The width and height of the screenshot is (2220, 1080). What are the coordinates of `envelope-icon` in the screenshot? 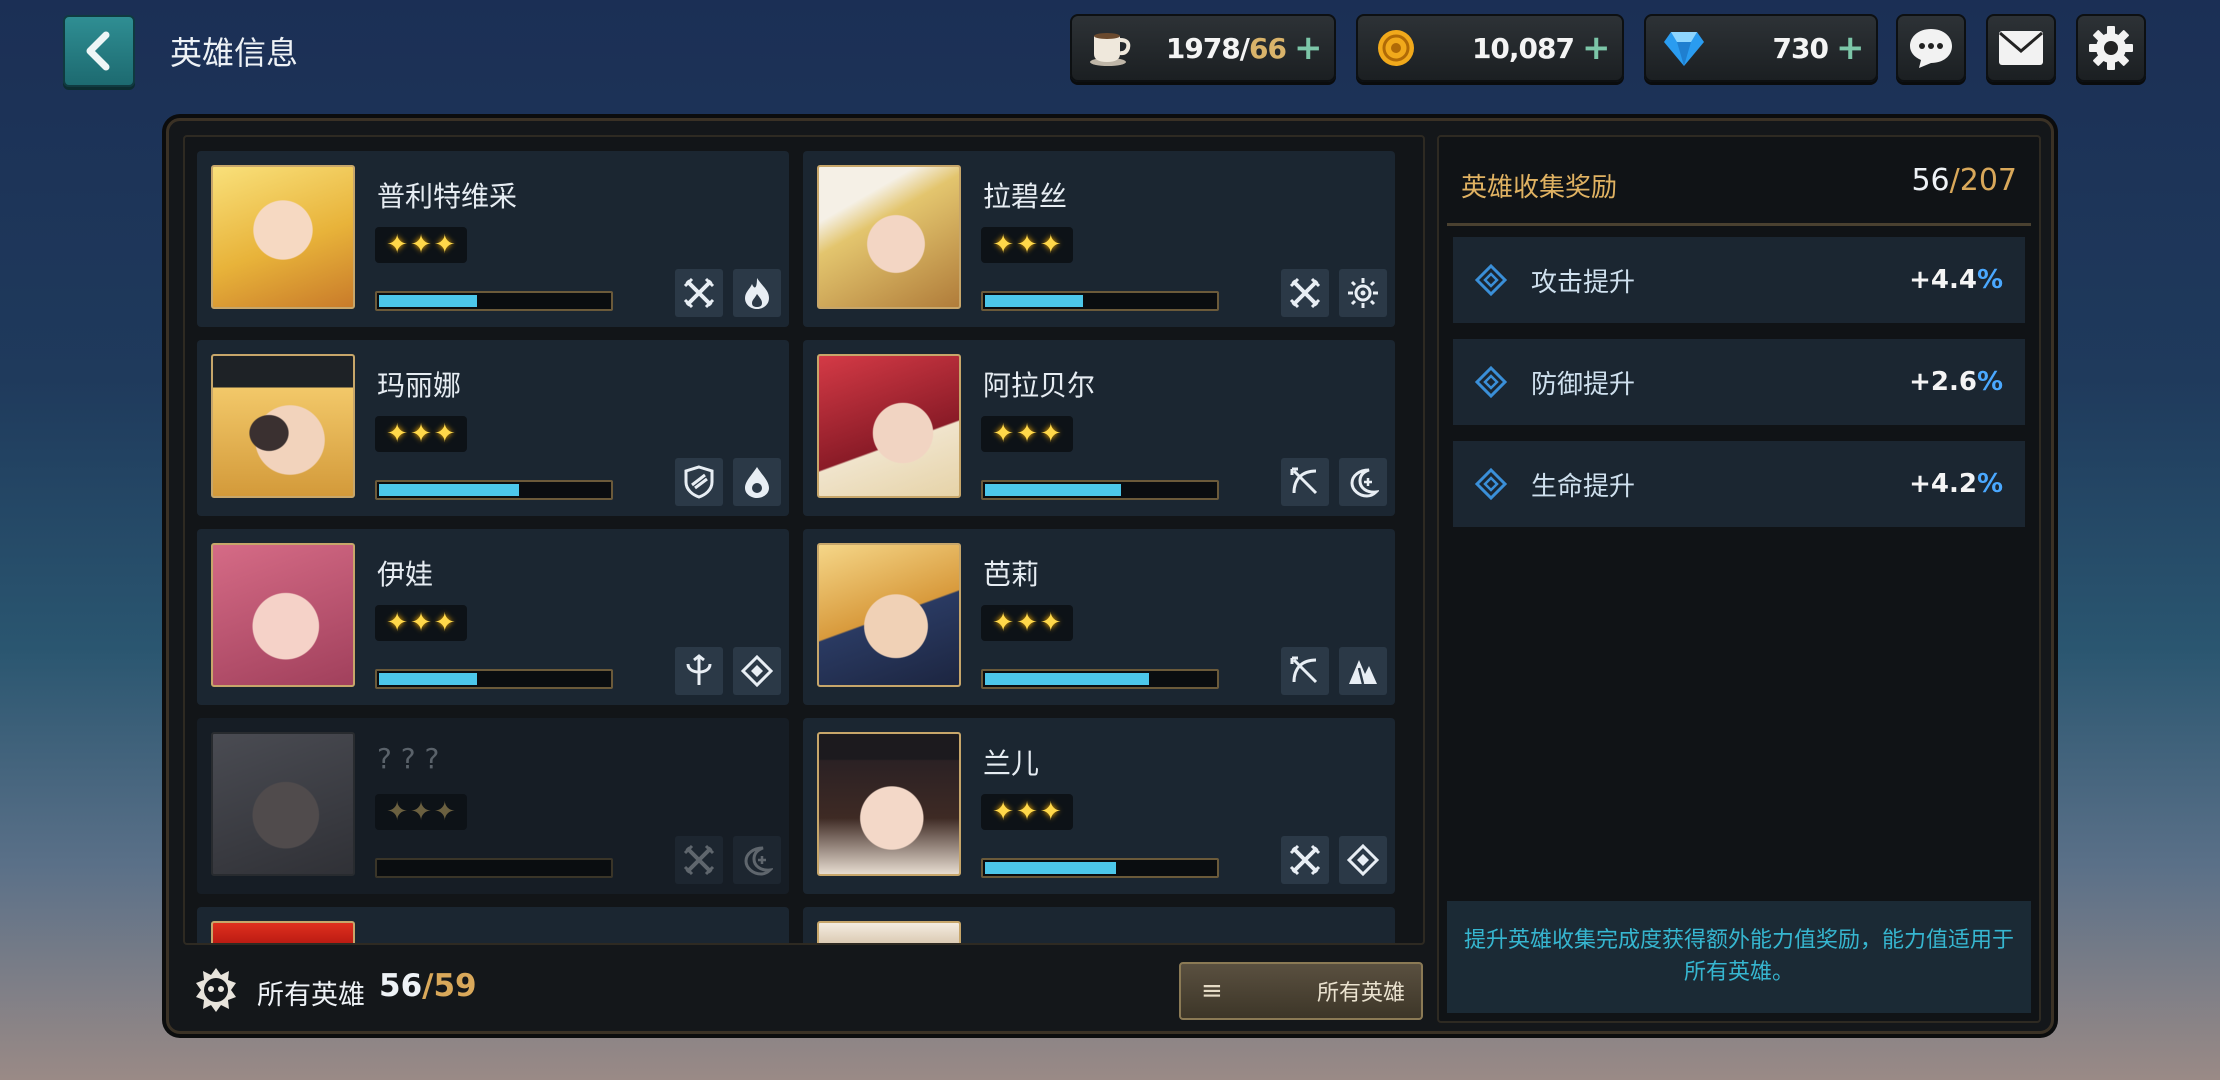 It's located at (2021, 48).